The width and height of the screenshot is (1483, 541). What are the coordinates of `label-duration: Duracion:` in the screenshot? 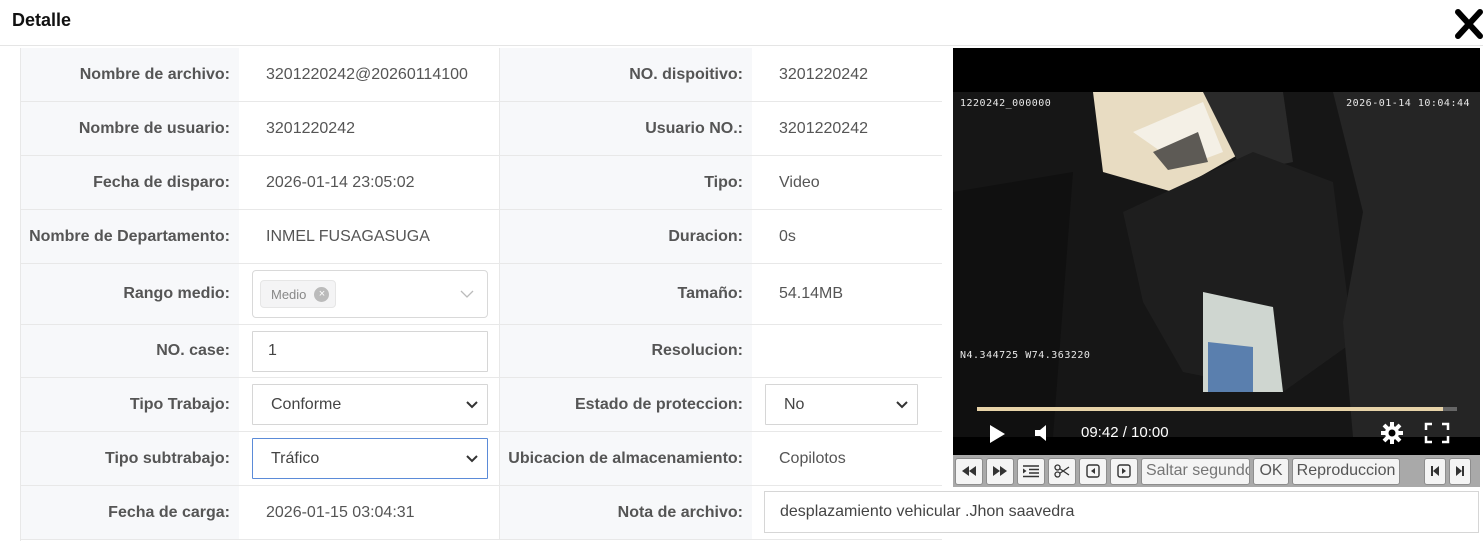 It's located at (626, 236).